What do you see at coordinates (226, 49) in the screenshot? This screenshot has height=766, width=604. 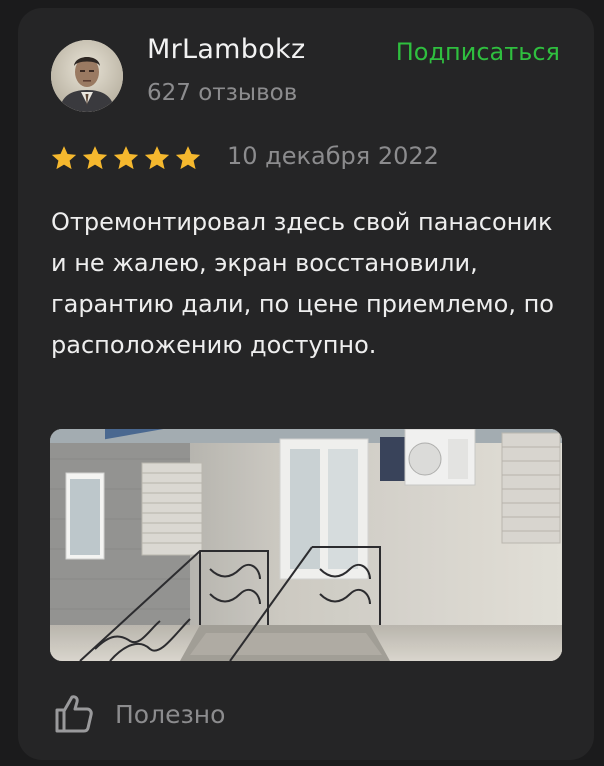 I see `author-name: MrLambokz` at bounding box center [226, 49].